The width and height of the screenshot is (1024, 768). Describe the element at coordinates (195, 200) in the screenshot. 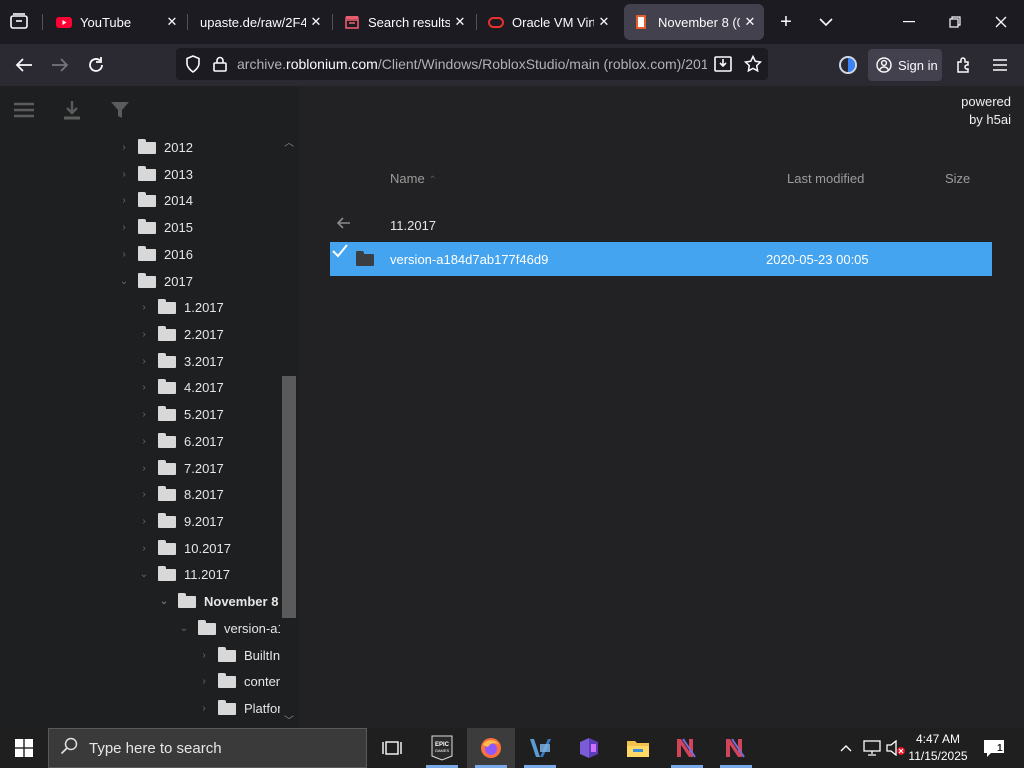

I see `tree-item: › 2014` at that location.